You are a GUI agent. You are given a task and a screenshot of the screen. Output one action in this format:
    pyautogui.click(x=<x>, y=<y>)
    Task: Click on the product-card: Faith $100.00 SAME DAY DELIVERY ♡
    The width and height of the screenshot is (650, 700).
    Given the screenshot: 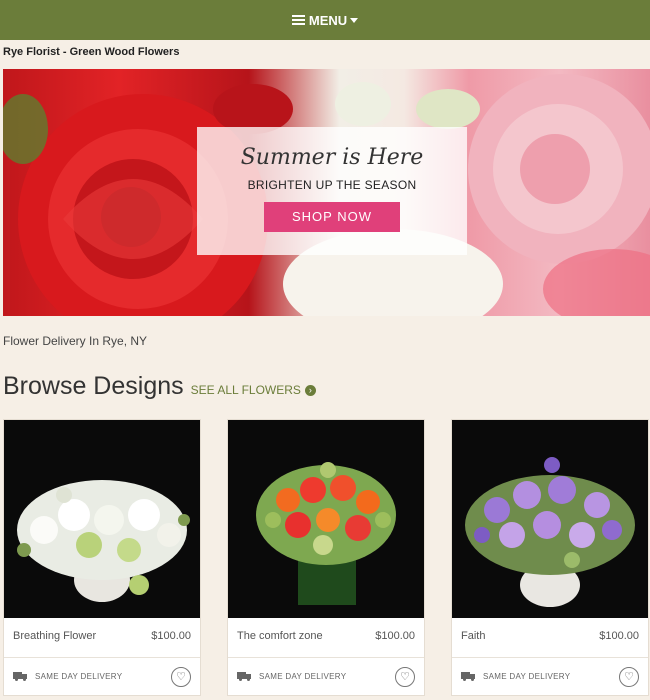 What is the action you would take?
    pyautogui.click(x=550, y=557)
    